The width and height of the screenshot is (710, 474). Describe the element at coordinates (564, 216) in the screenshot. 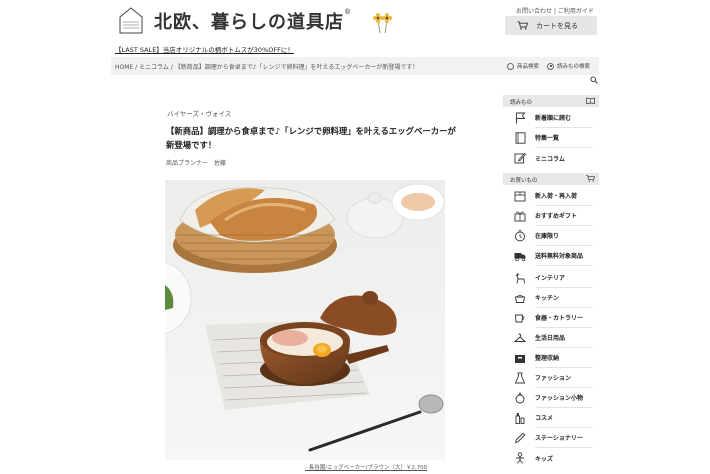

I see `sidebar-item-label: おすすめギフト` at that location.